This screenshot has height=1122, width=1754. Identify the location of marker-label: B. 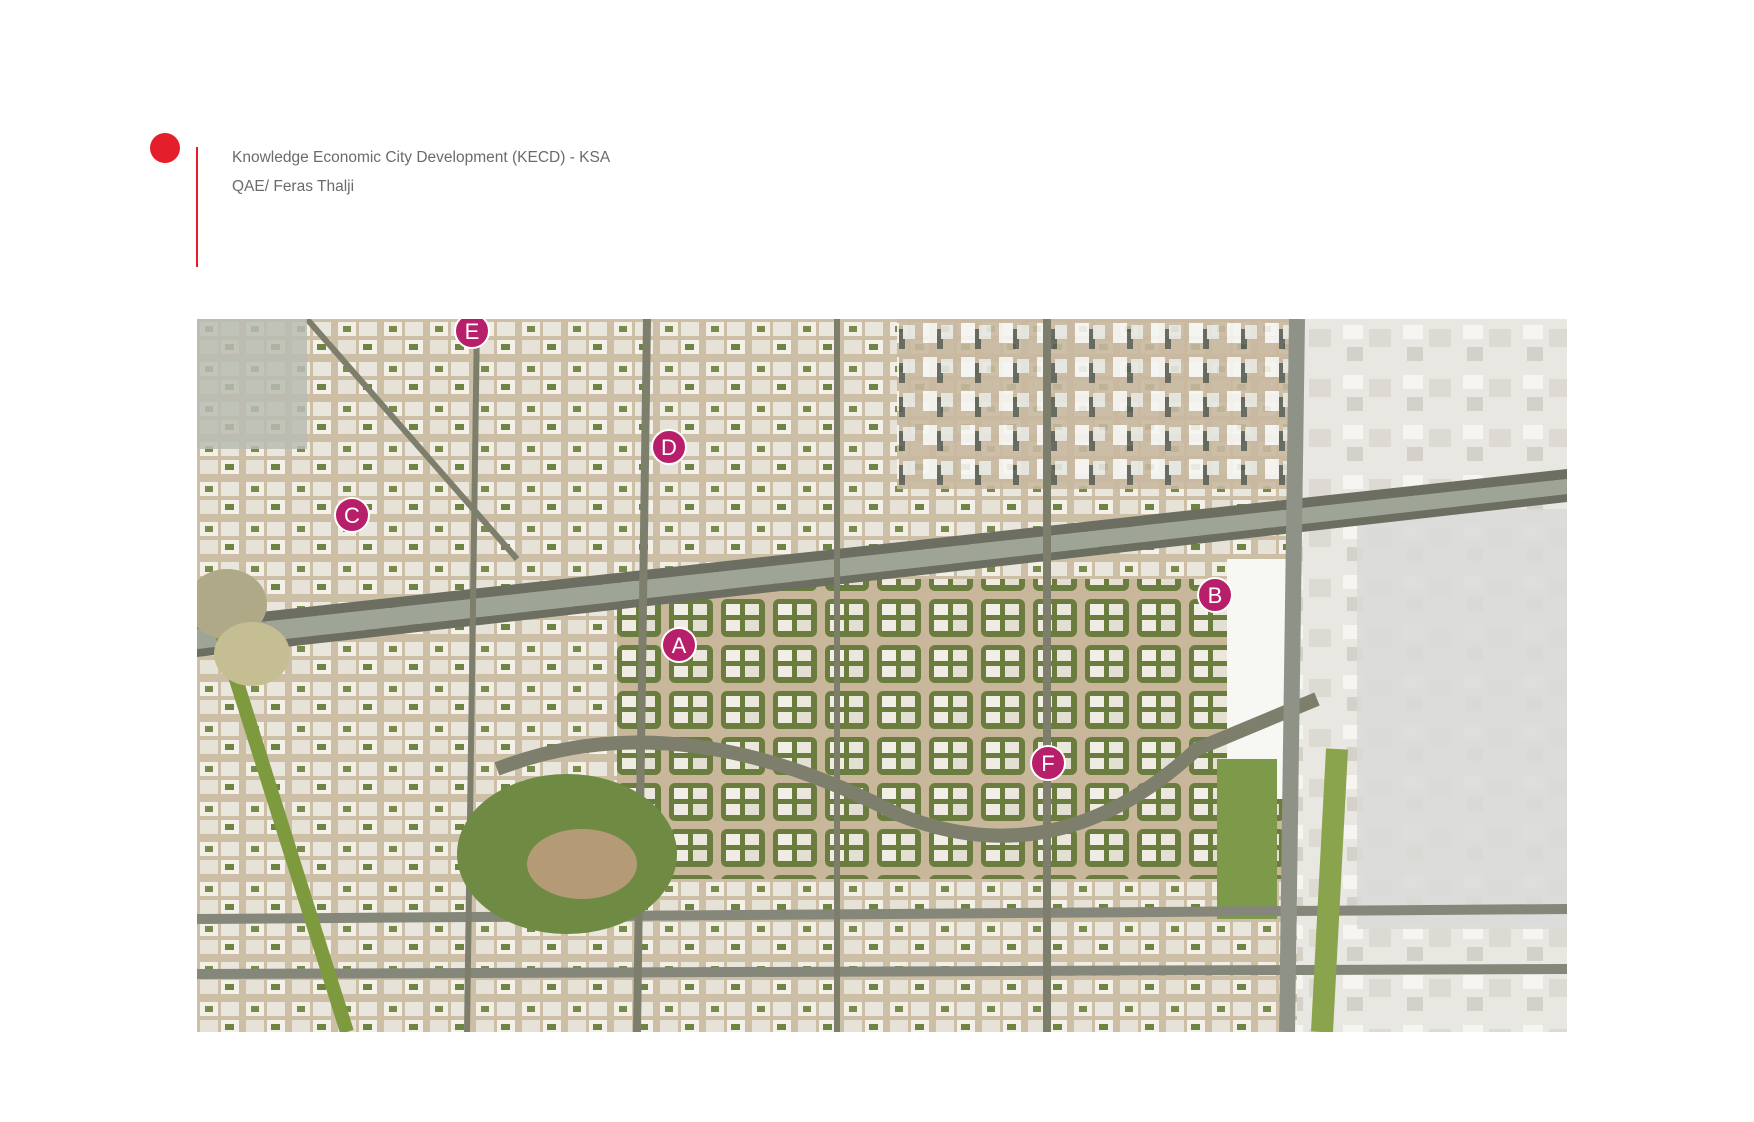
(1215, 595).